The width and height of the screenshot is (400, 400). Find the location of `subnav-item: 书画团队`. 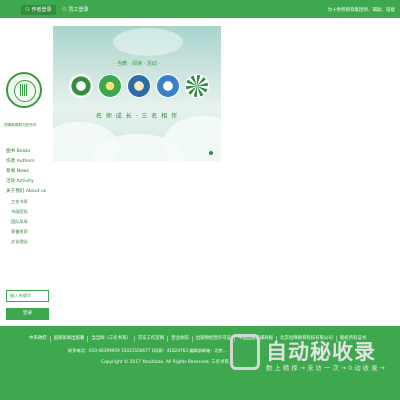

subnav-item: 书画团队 is located at coordinates (28, 212).